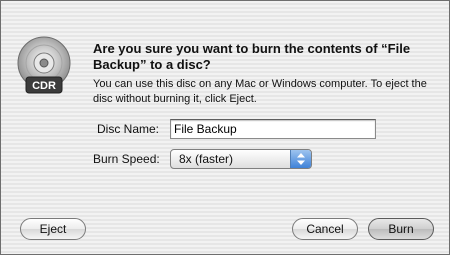 The width and height of the screenshot is (450, 255). What do you see at coordinates (401, 229) in the screenshot?
I see `burn-button: Burn` at bounding box center [401, 229].